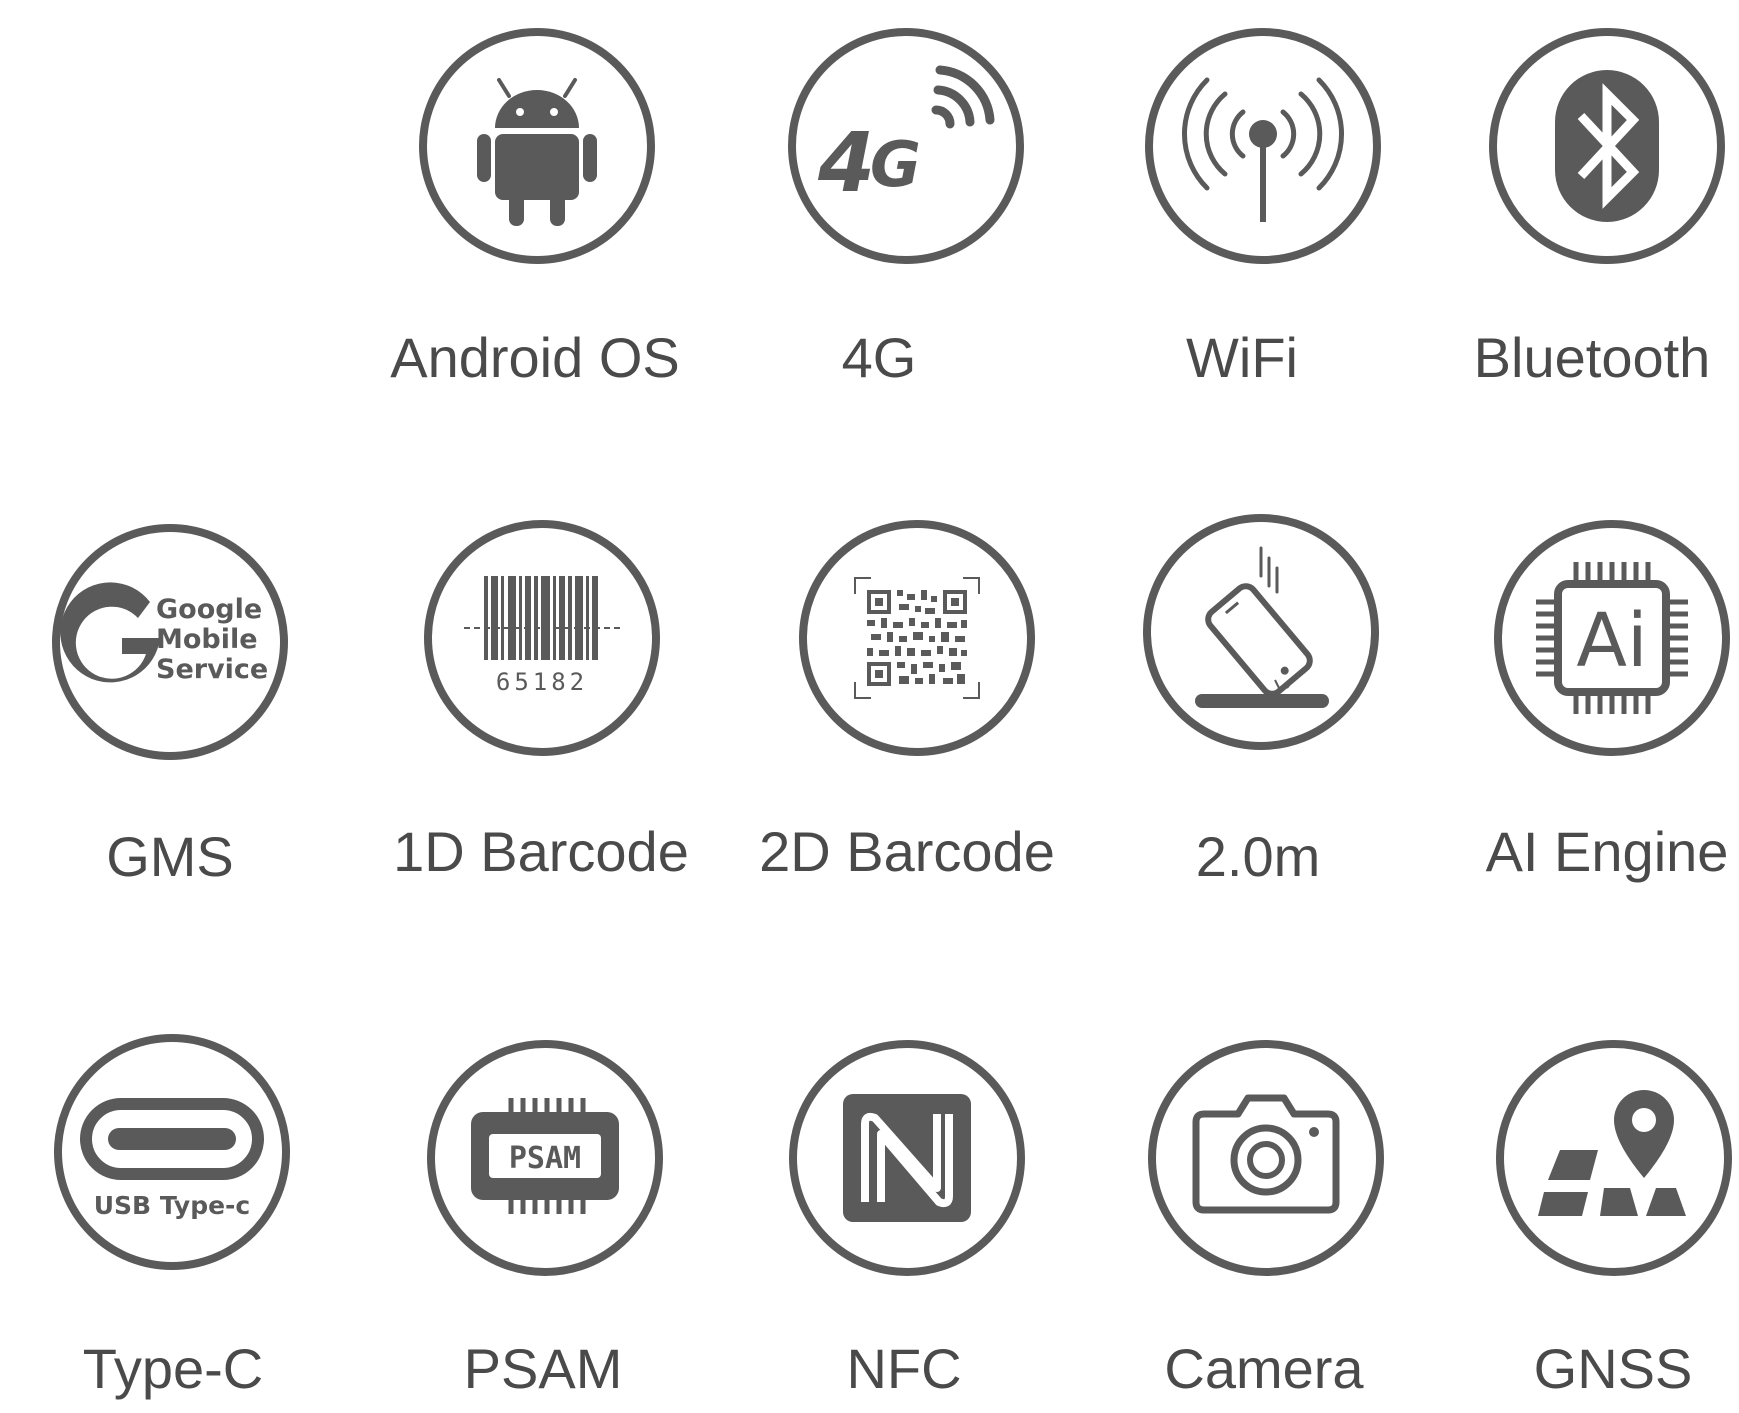  I want to click on ai-chip-text: Ai, so click(1611, 641).